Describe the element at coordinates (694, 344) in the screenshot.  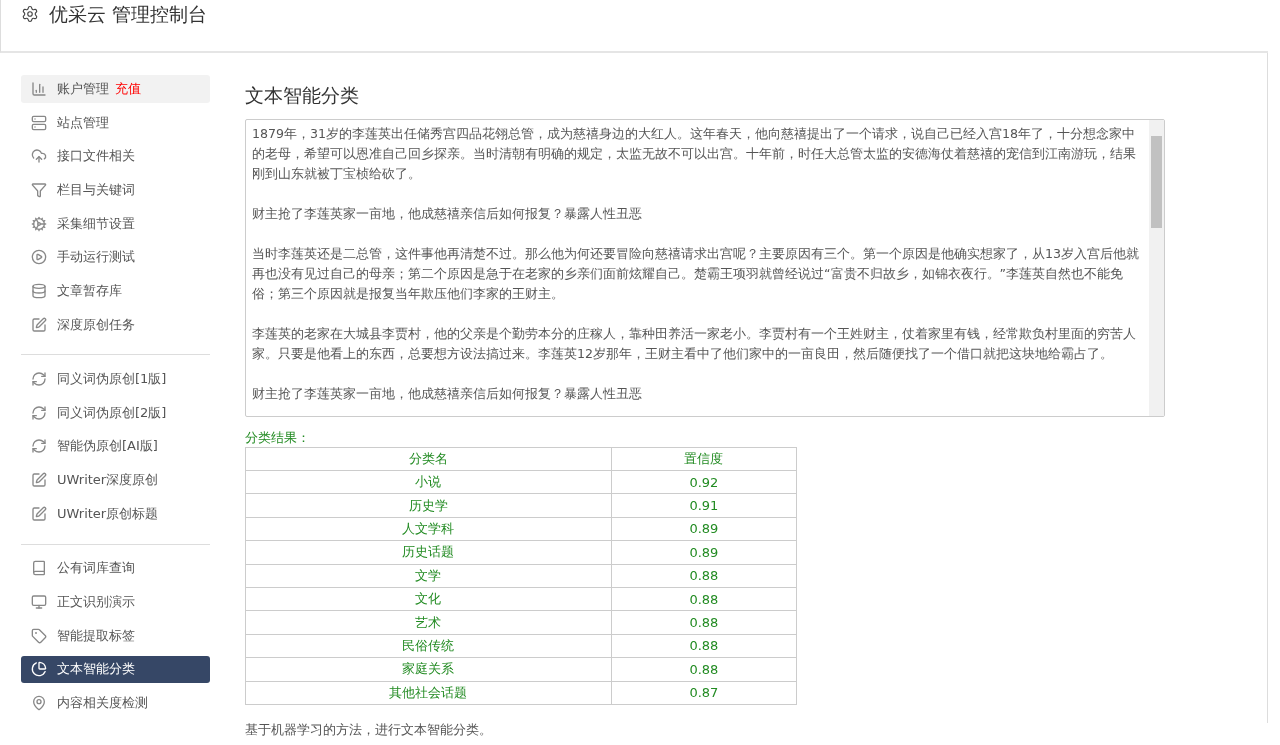
I see `text-paragraph: 李莲英的老家在大城县李贾村，他的父亲是个勤劳本分的庄稼人，靠种田养活一家老小。李贾村有一个王姓财主，仗着家里有钱，经常欺负村里面的穷苦人家。只要是他看上的东西，总要想方设法搞过来。李莲英12岁那年，王财主看中了他们家中的一亩良田，然后随便找了一个借口就把这块地给霸占了。` at that location.